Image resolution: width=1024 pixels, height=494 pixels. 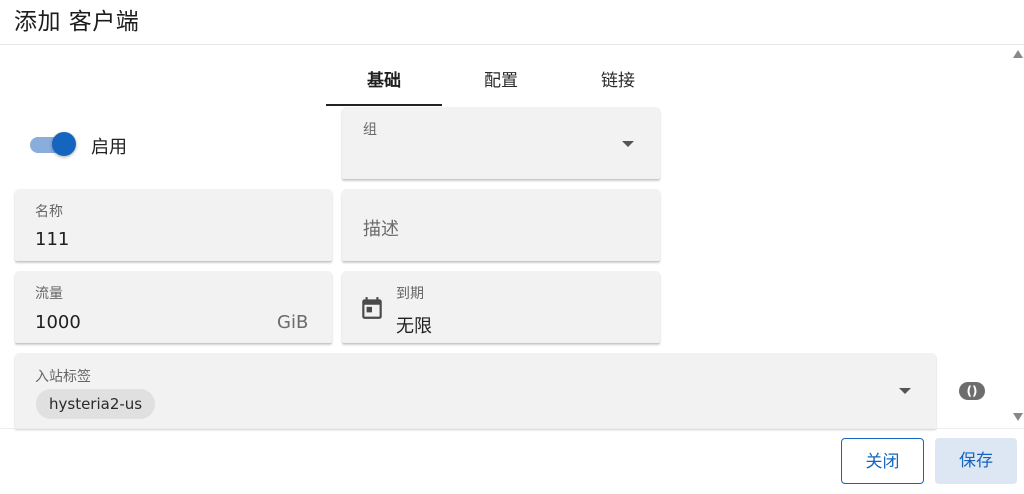 What do you see at coordinates (410, 294) in the screenshot?
I see `expiry-label: 到期` at bounding box center [410, 294].